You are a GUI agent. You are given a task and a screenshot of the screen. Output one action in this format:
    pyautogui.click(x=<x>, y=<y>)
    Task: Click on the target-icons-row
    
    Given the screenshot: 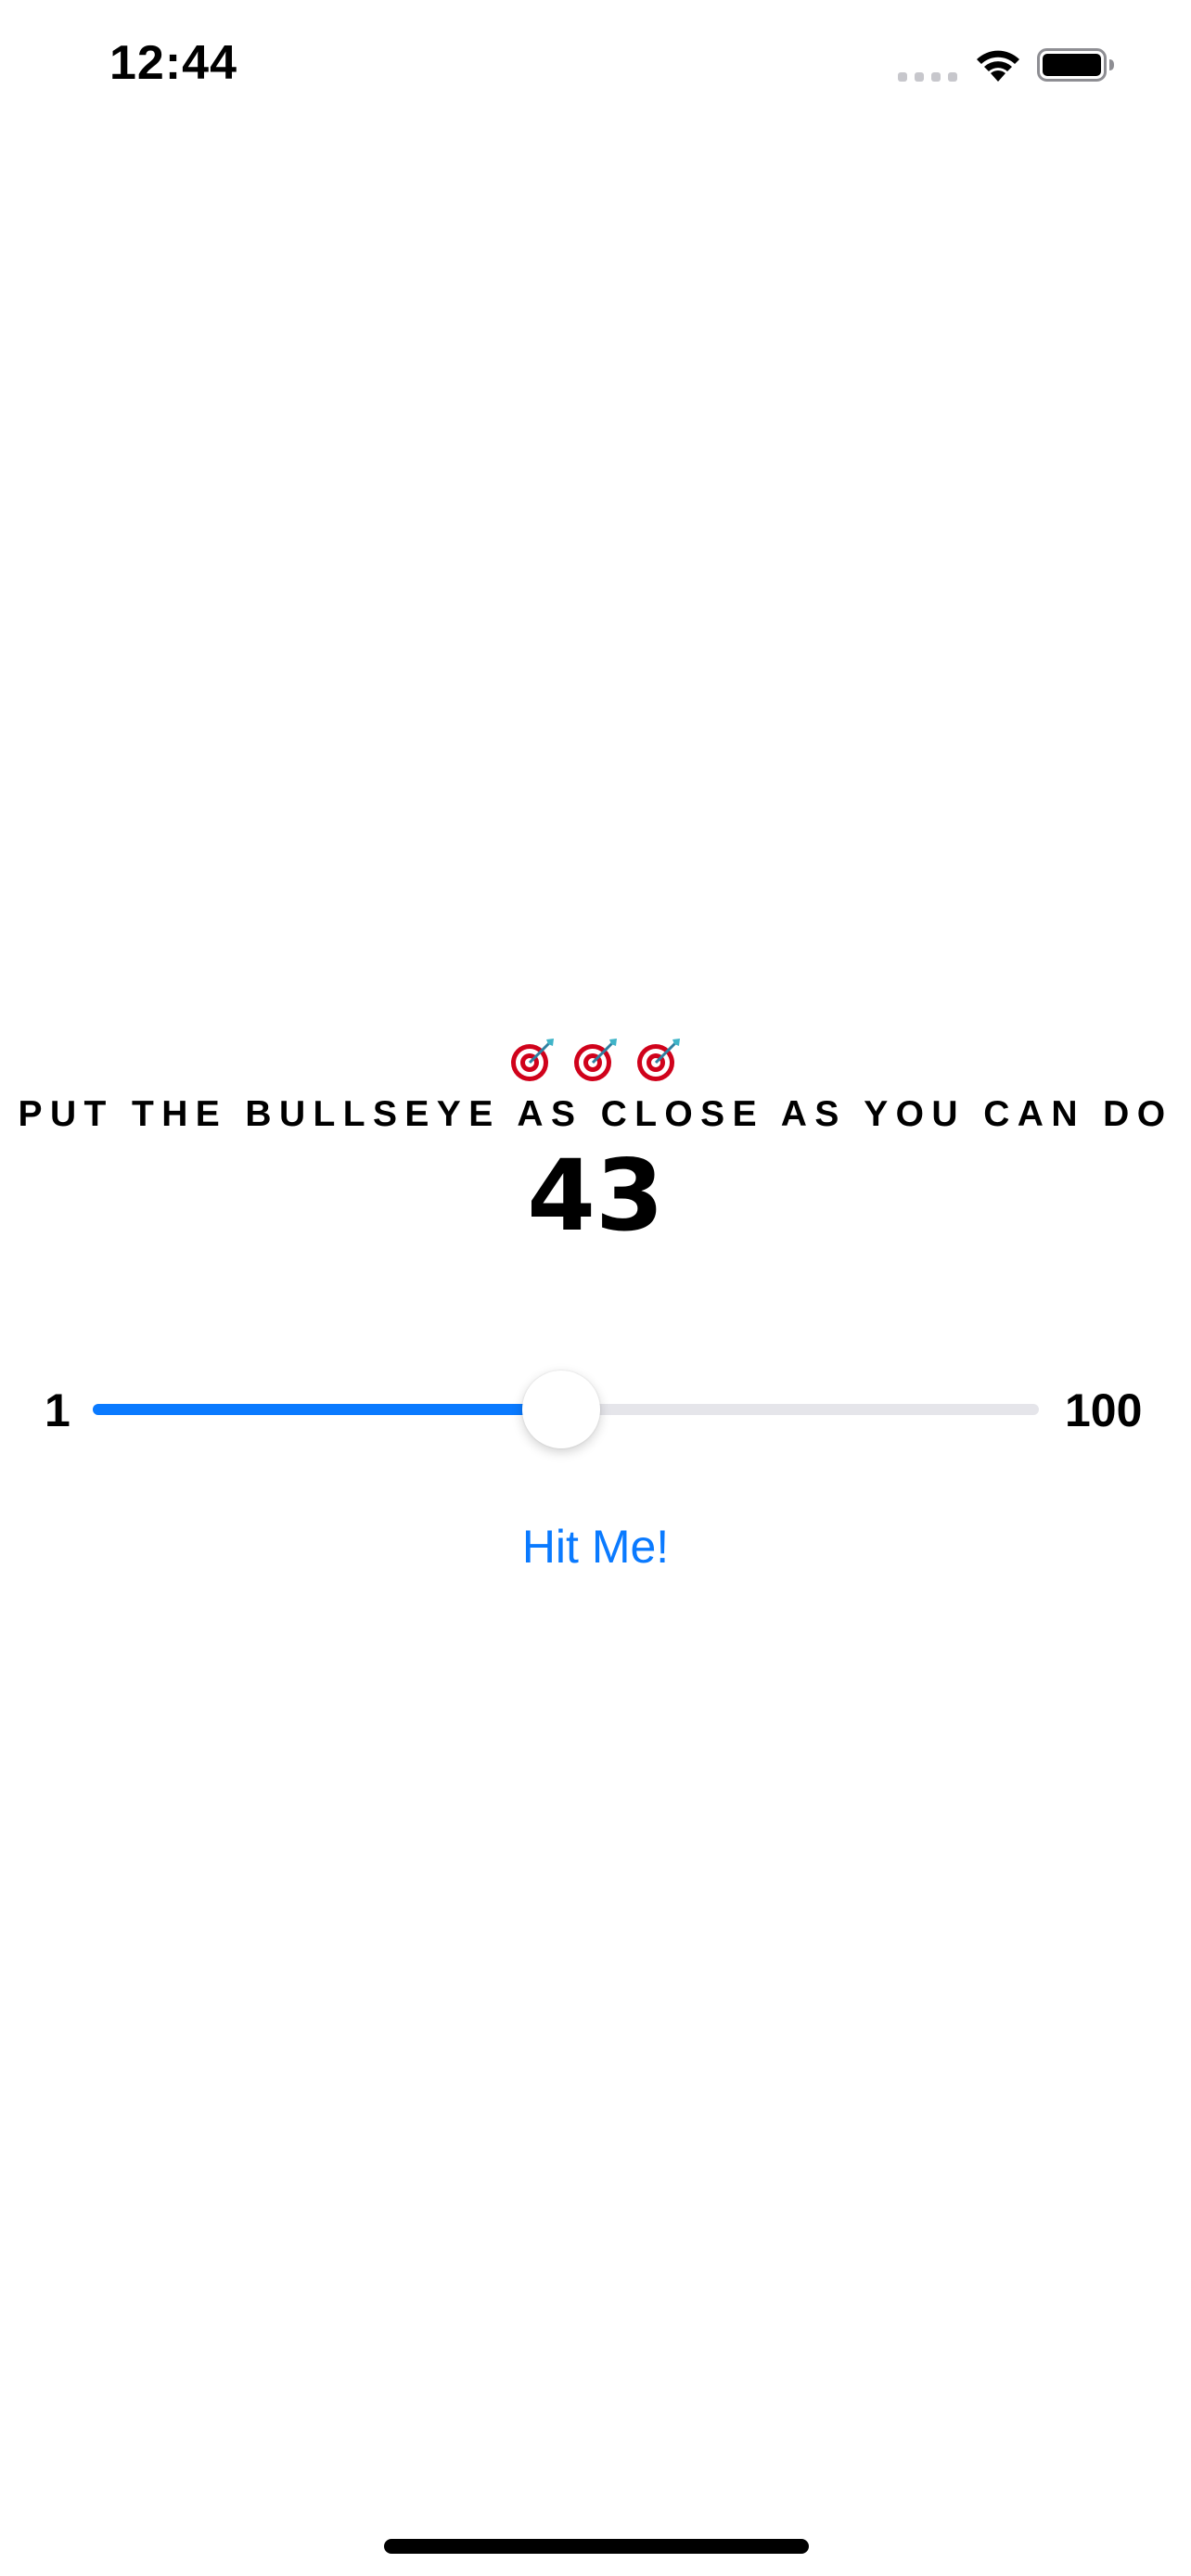 What is the action you would take?
    pyautogui.click(x=595, y=1064)
    